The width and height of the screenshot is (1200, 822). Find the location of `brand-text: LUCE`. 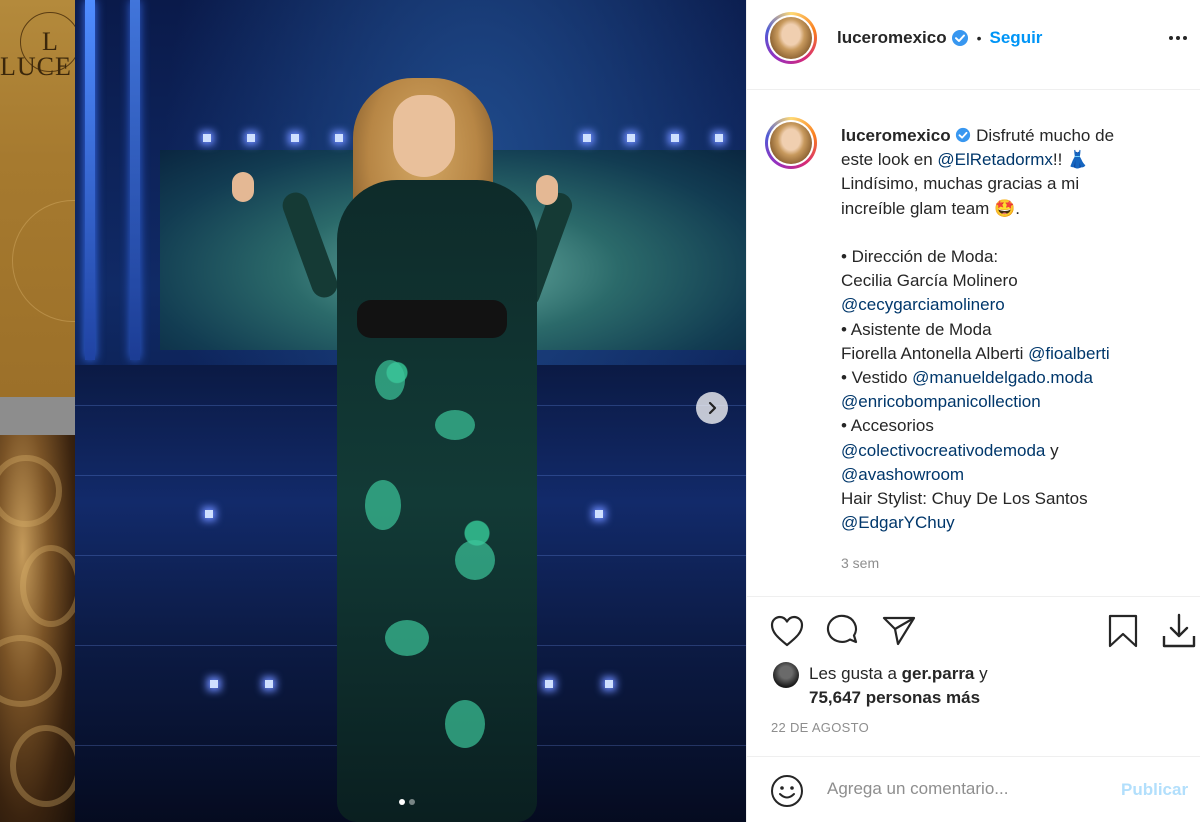

brand-text: LUCE is located at coordinates (36, 66).